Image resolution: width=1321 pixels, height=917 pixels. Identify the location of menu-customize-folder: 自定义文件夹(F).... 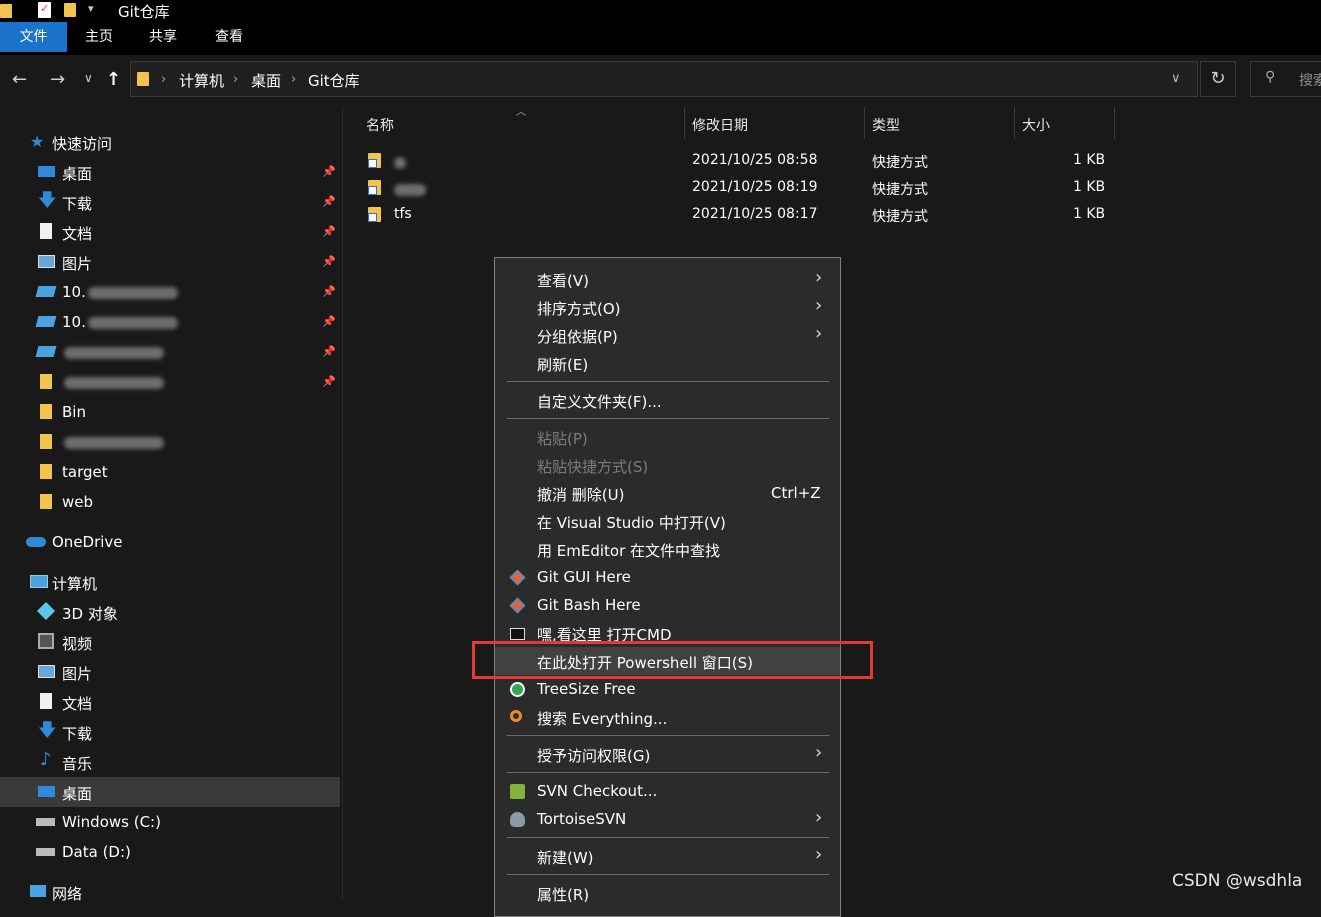
(667, 400).